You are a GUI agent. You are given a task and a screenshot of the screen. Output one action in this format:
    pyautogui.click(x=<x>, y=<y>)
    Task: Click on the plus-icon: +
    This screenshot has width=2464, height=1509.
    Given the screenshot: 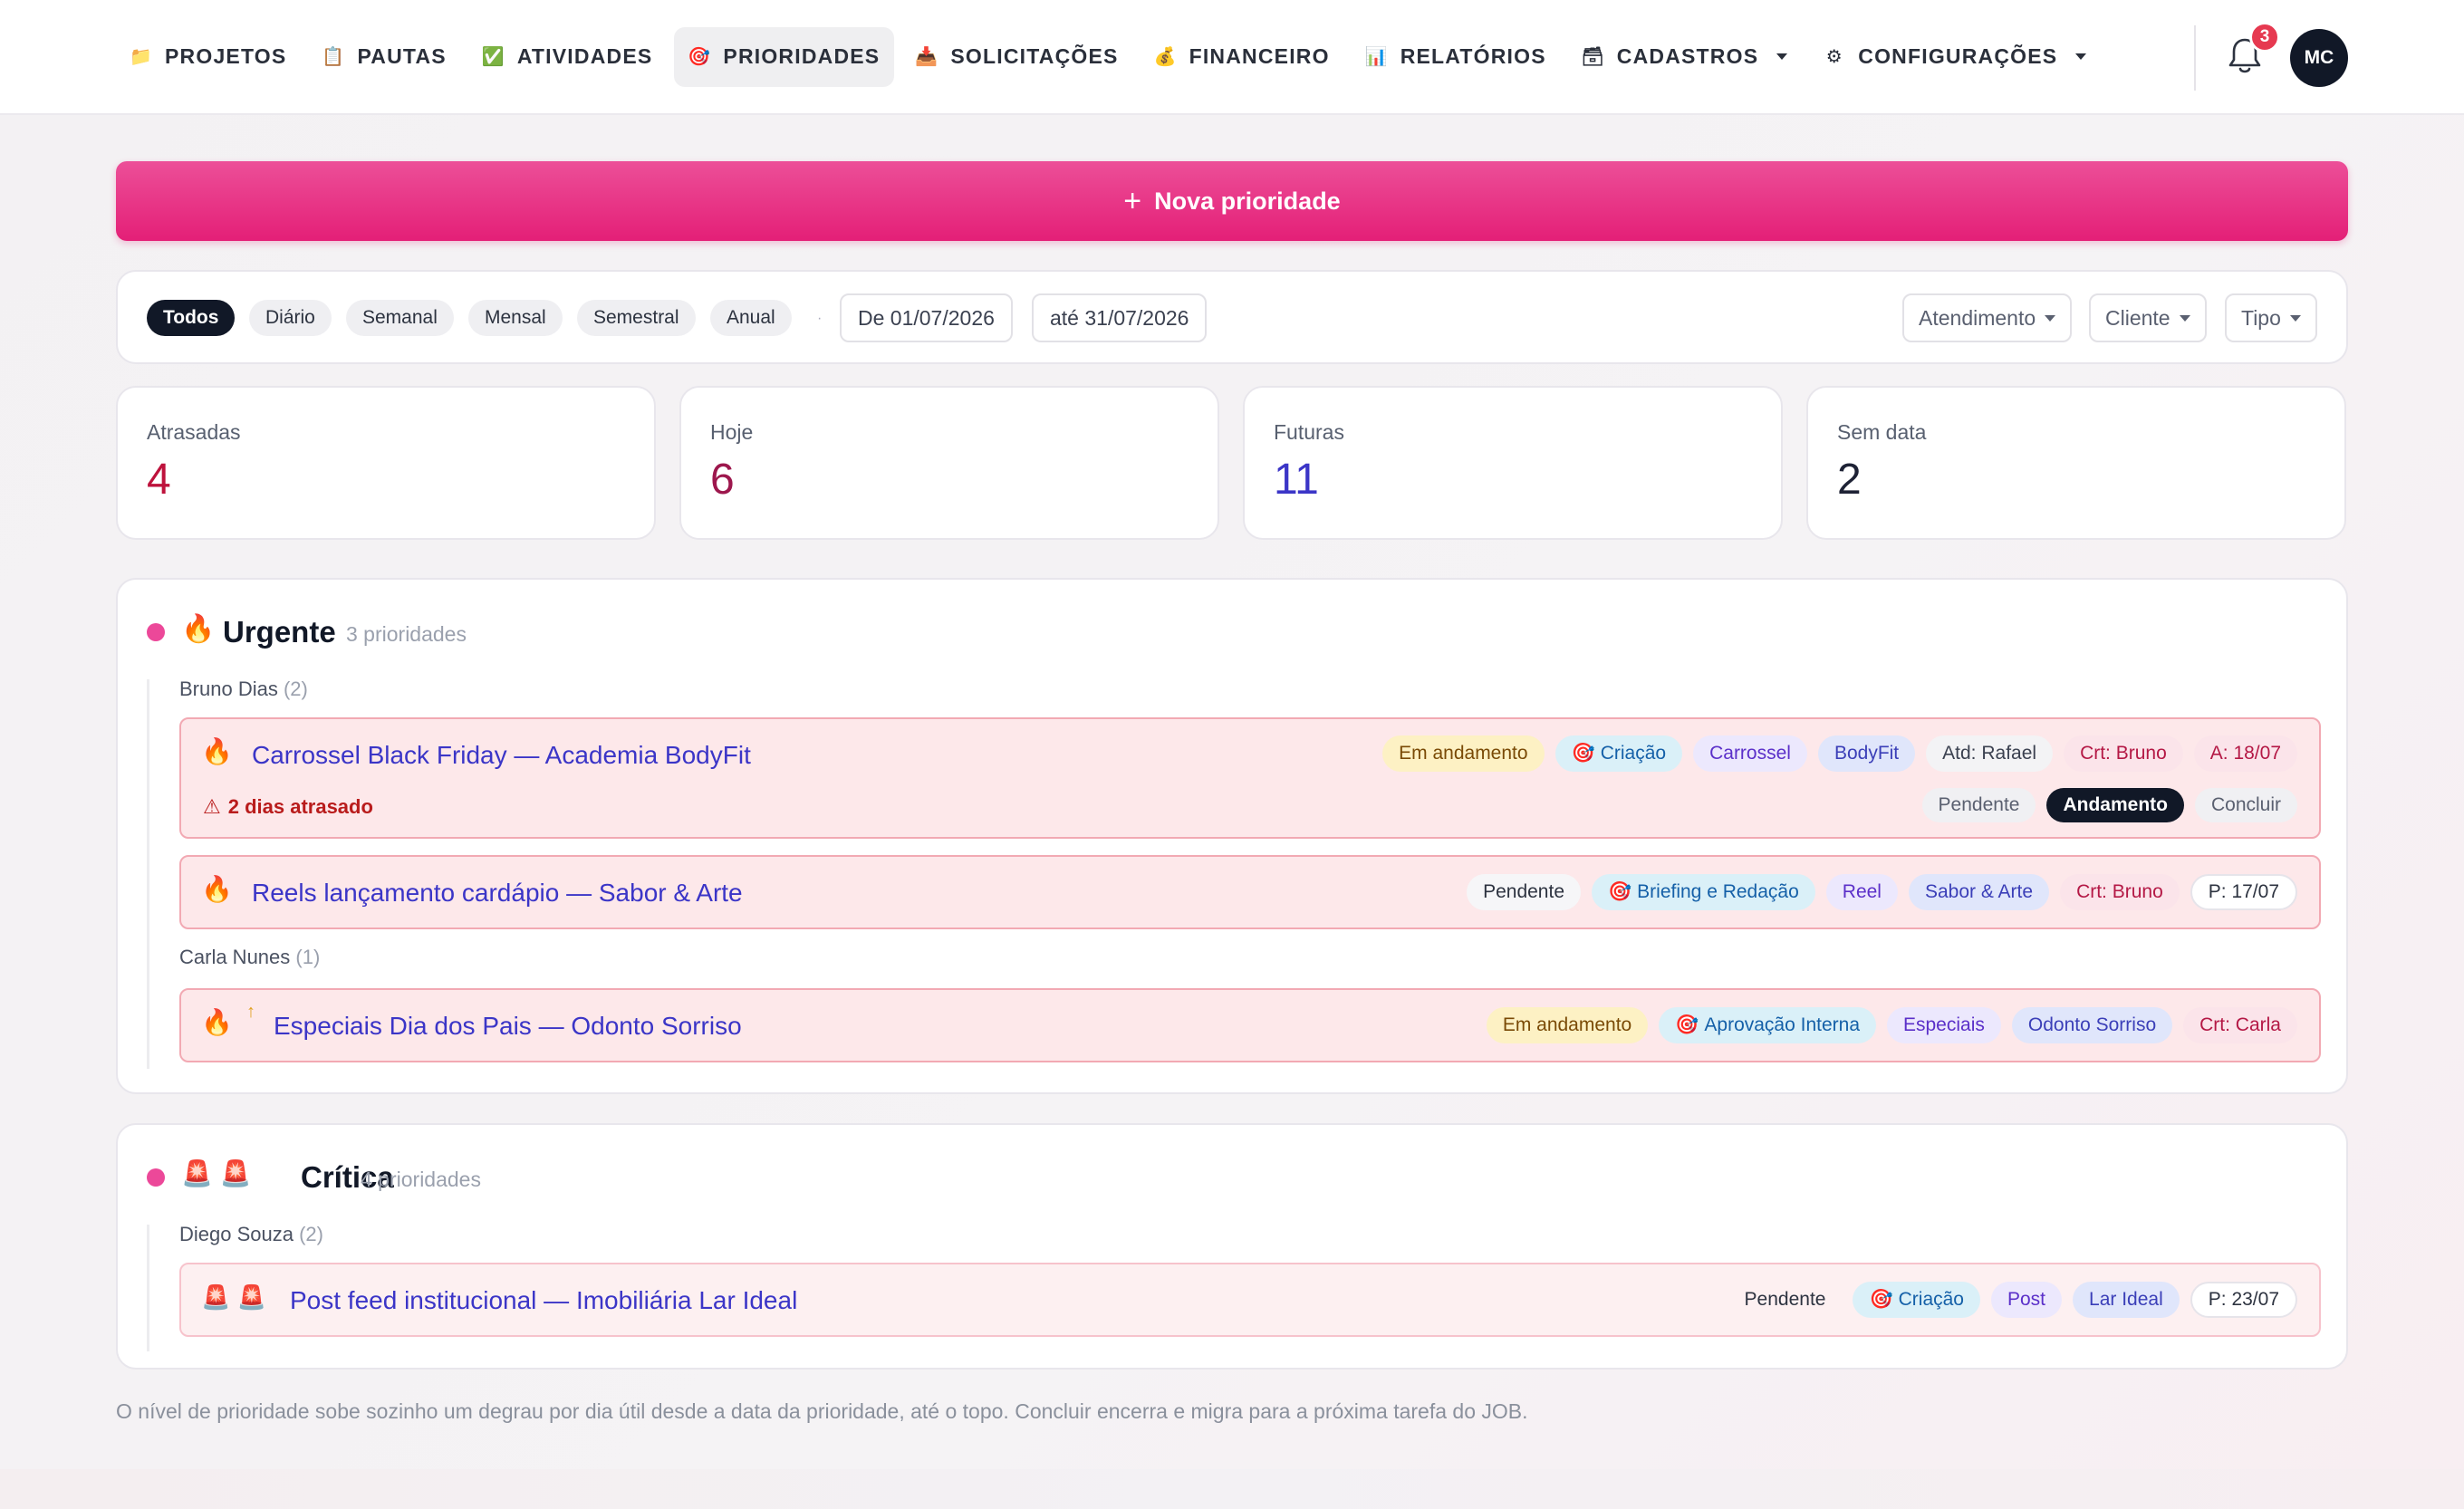 What is the action you would take?
    pyautogui.click(x=1132, y=201)
    